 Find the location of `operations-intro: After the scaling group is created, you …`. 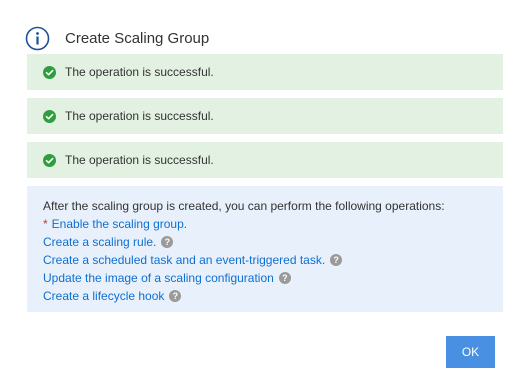

operations-intro: After the scaling group is created, you … is located at coordinates (244, 206).